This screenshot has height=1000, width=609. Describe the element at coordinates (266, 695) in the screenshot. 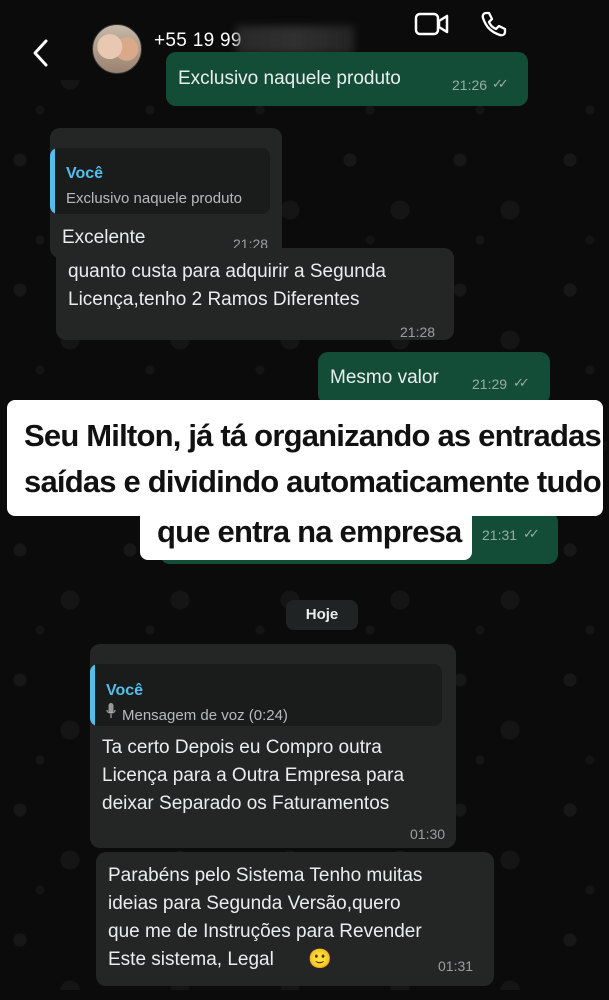

I see `quoted-message: Você Mensagem de voz (0:24)` at that location.